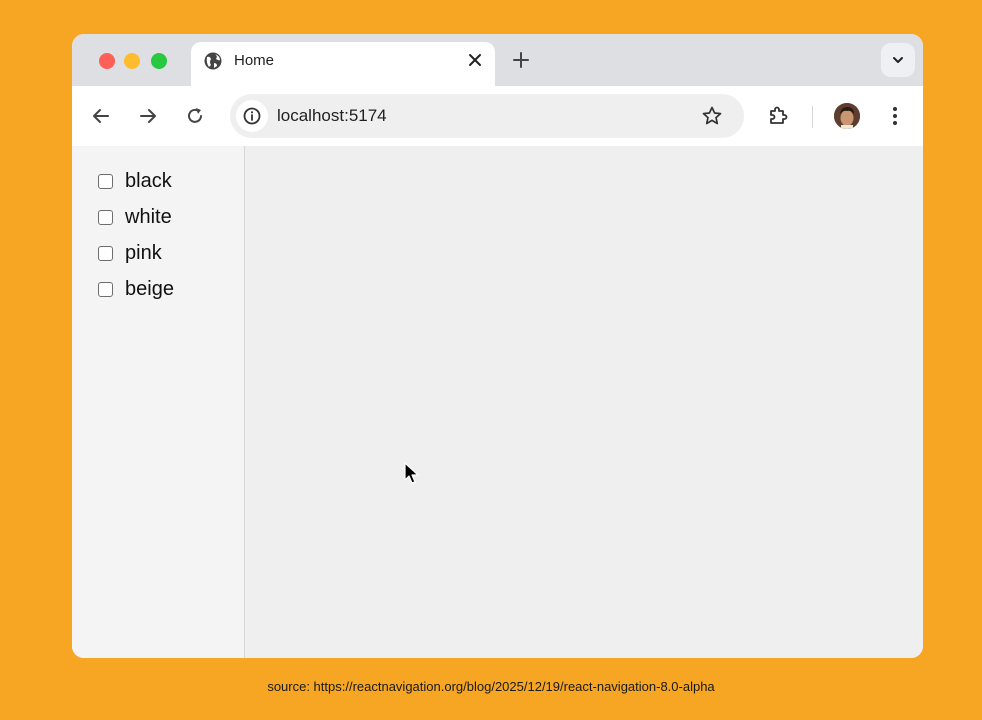  What do you see at coordinates (712, 116) in the screenshot?
I see `bookmark-star-icon` at bounding box center [712, 116].